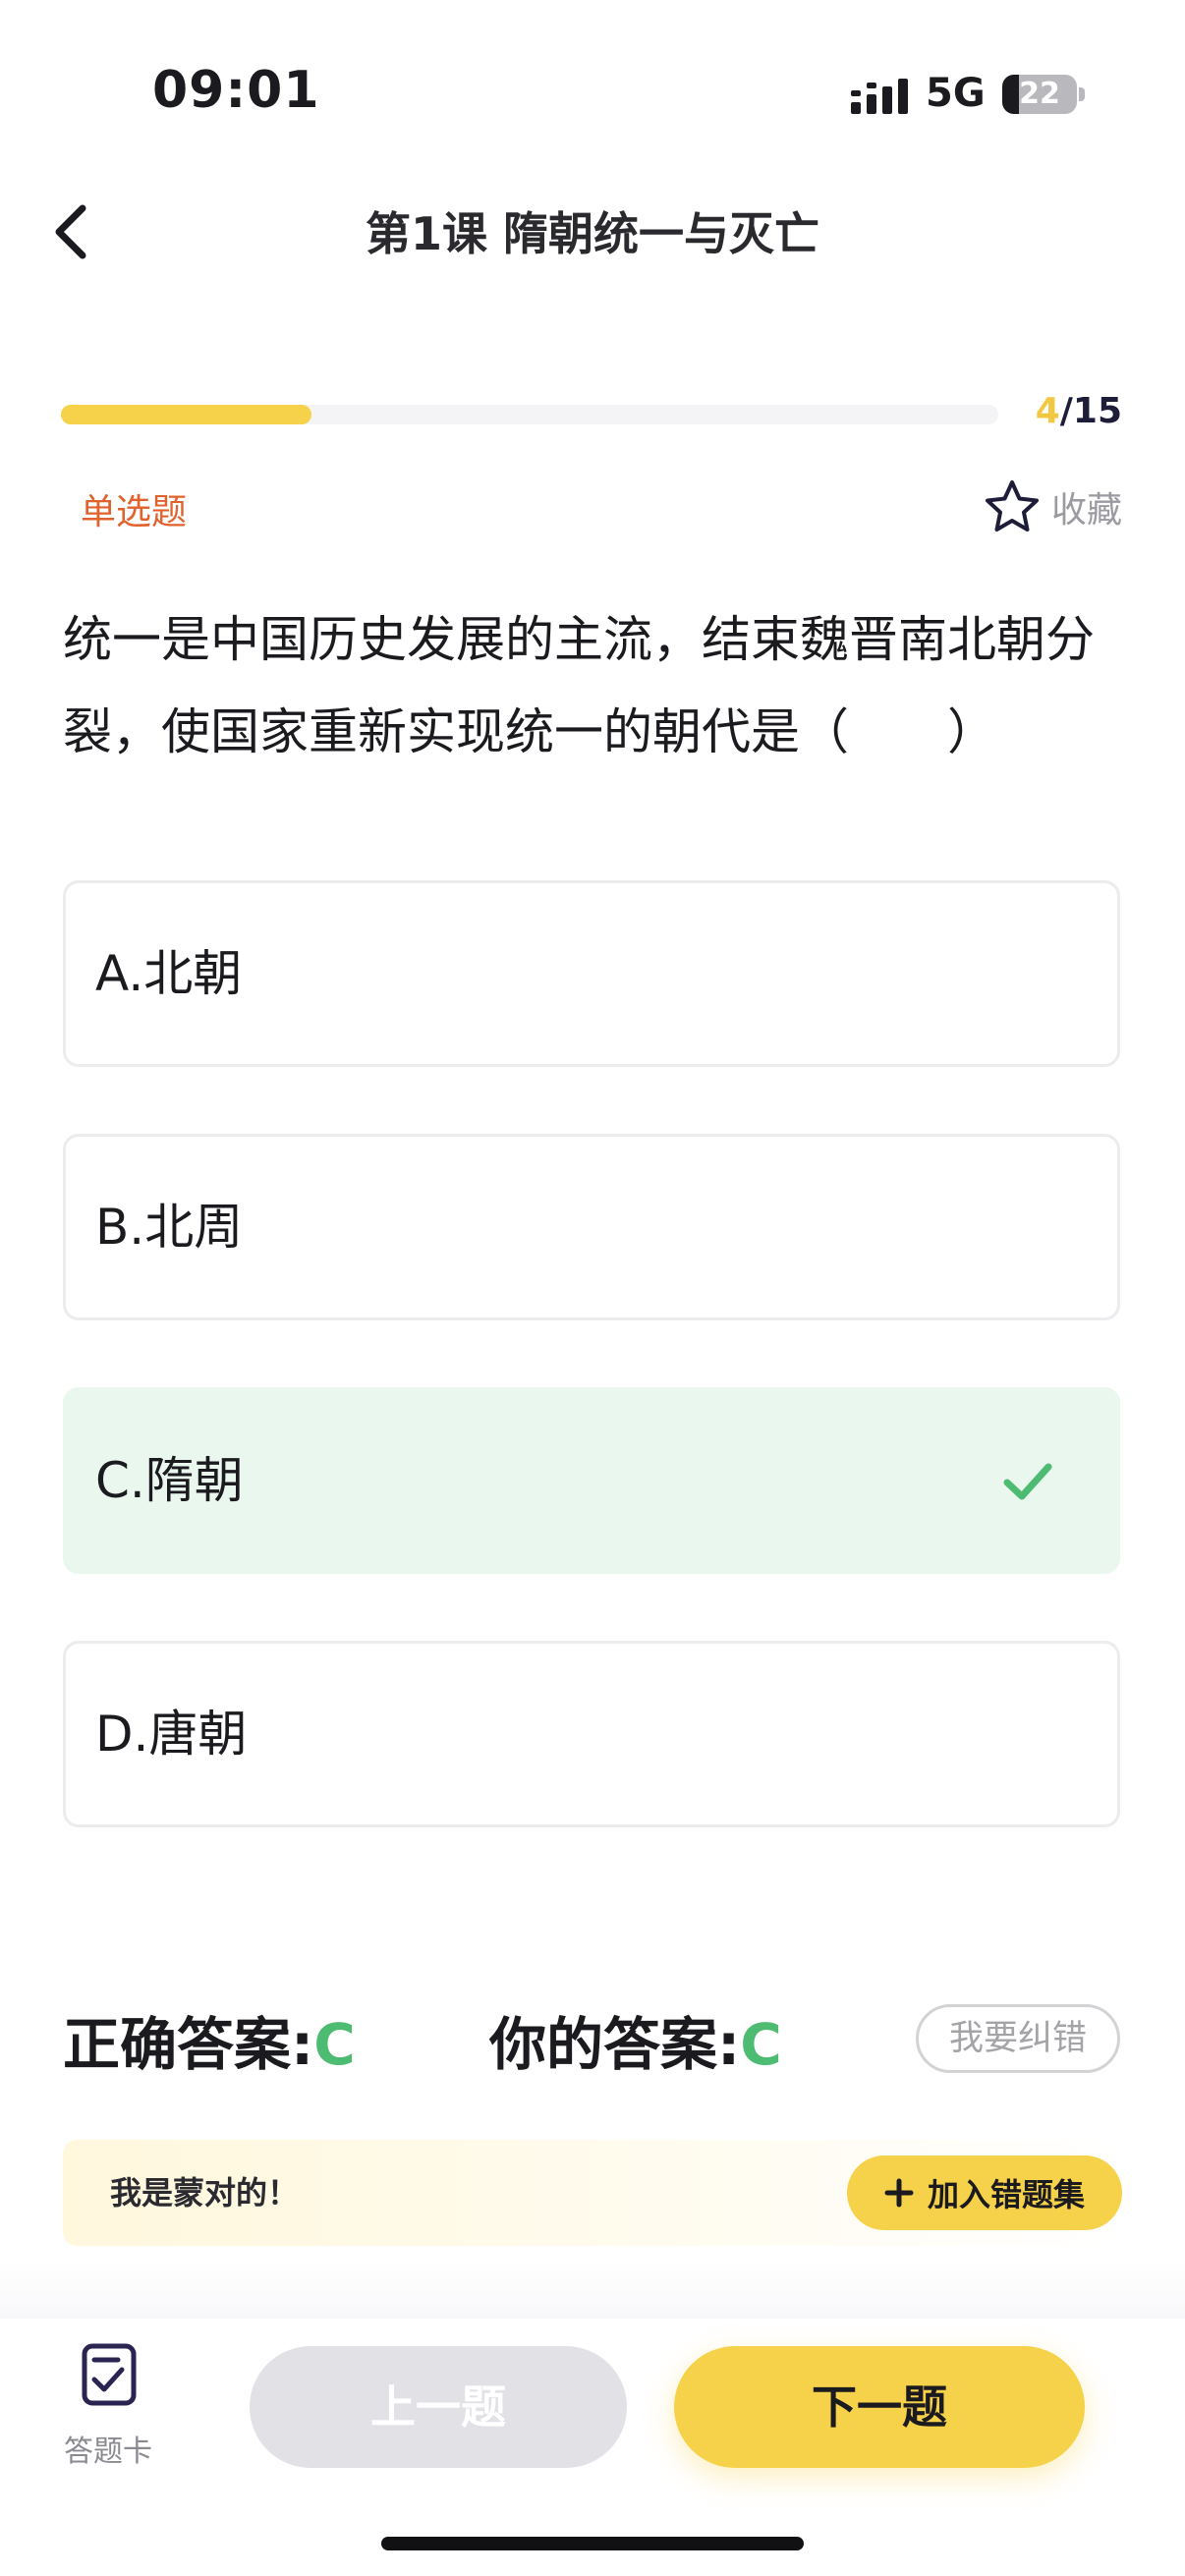  Describe the element at coordinates (592, 1480) in the screenshot. I see `option-c: C.隋朝` at that location.